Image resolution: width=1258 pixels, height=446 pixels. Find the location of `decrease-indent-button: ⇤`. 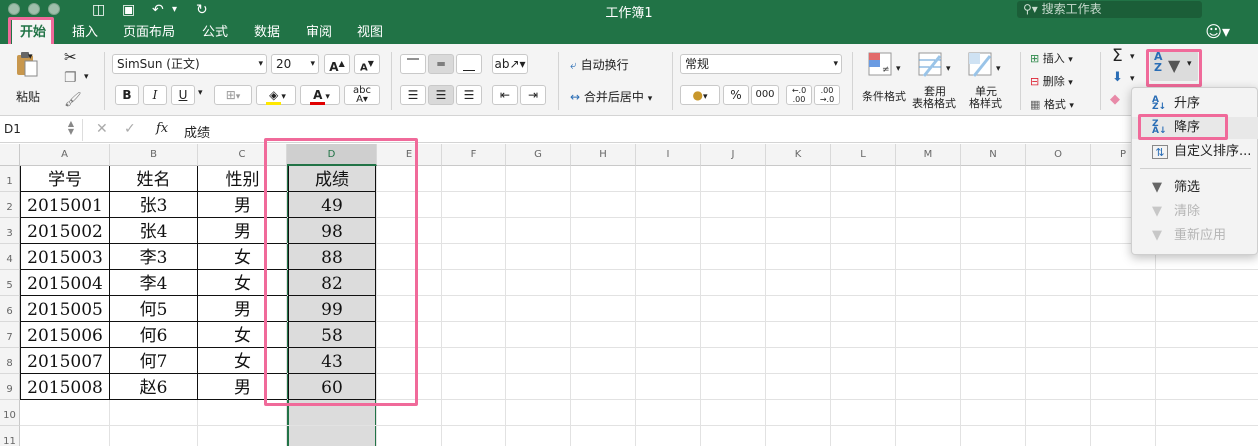

decrease-indent-button: ⇤ is located at coordinates (505, 95).